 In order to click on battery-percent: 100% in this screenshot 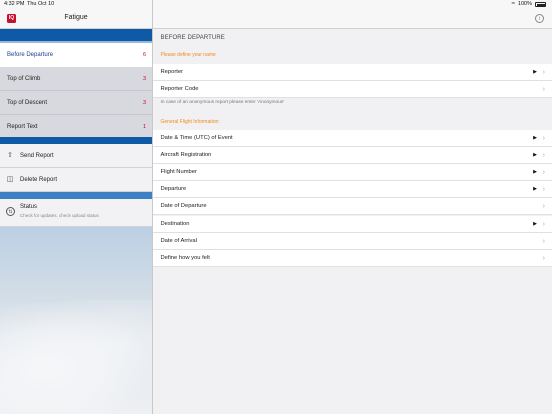, I will do `click(524, 4)`.